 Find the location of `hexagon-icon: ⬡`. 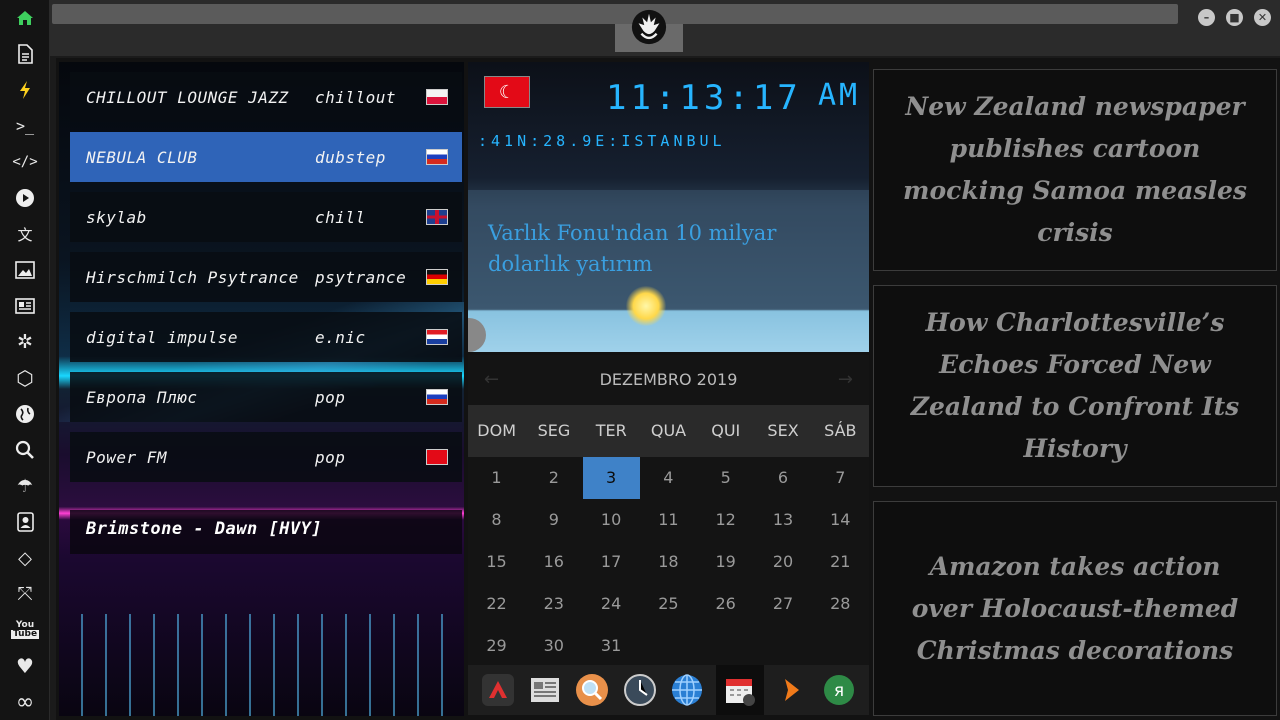

hexagon-icon: ⬡ is located at coordinates (25, 378).